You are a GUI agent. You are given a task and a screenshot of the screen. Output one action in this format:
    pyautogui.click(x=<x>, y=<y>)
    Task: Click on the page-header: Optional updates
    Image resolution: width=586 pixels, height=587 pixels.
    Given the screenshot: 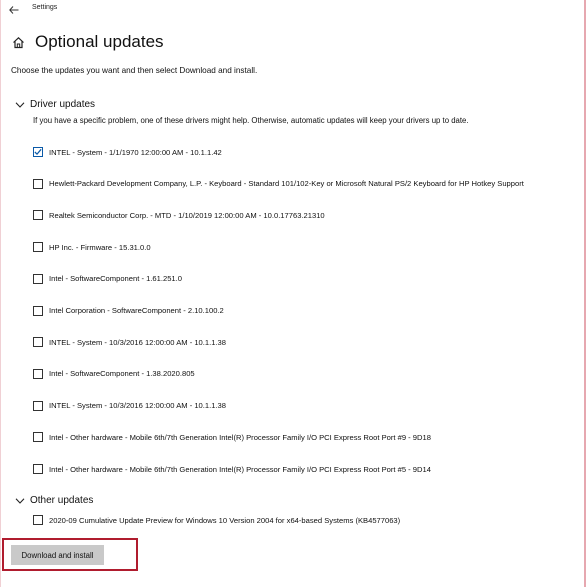 What is the action you would take?
    pyautogui.click(x=87, y=42)
    